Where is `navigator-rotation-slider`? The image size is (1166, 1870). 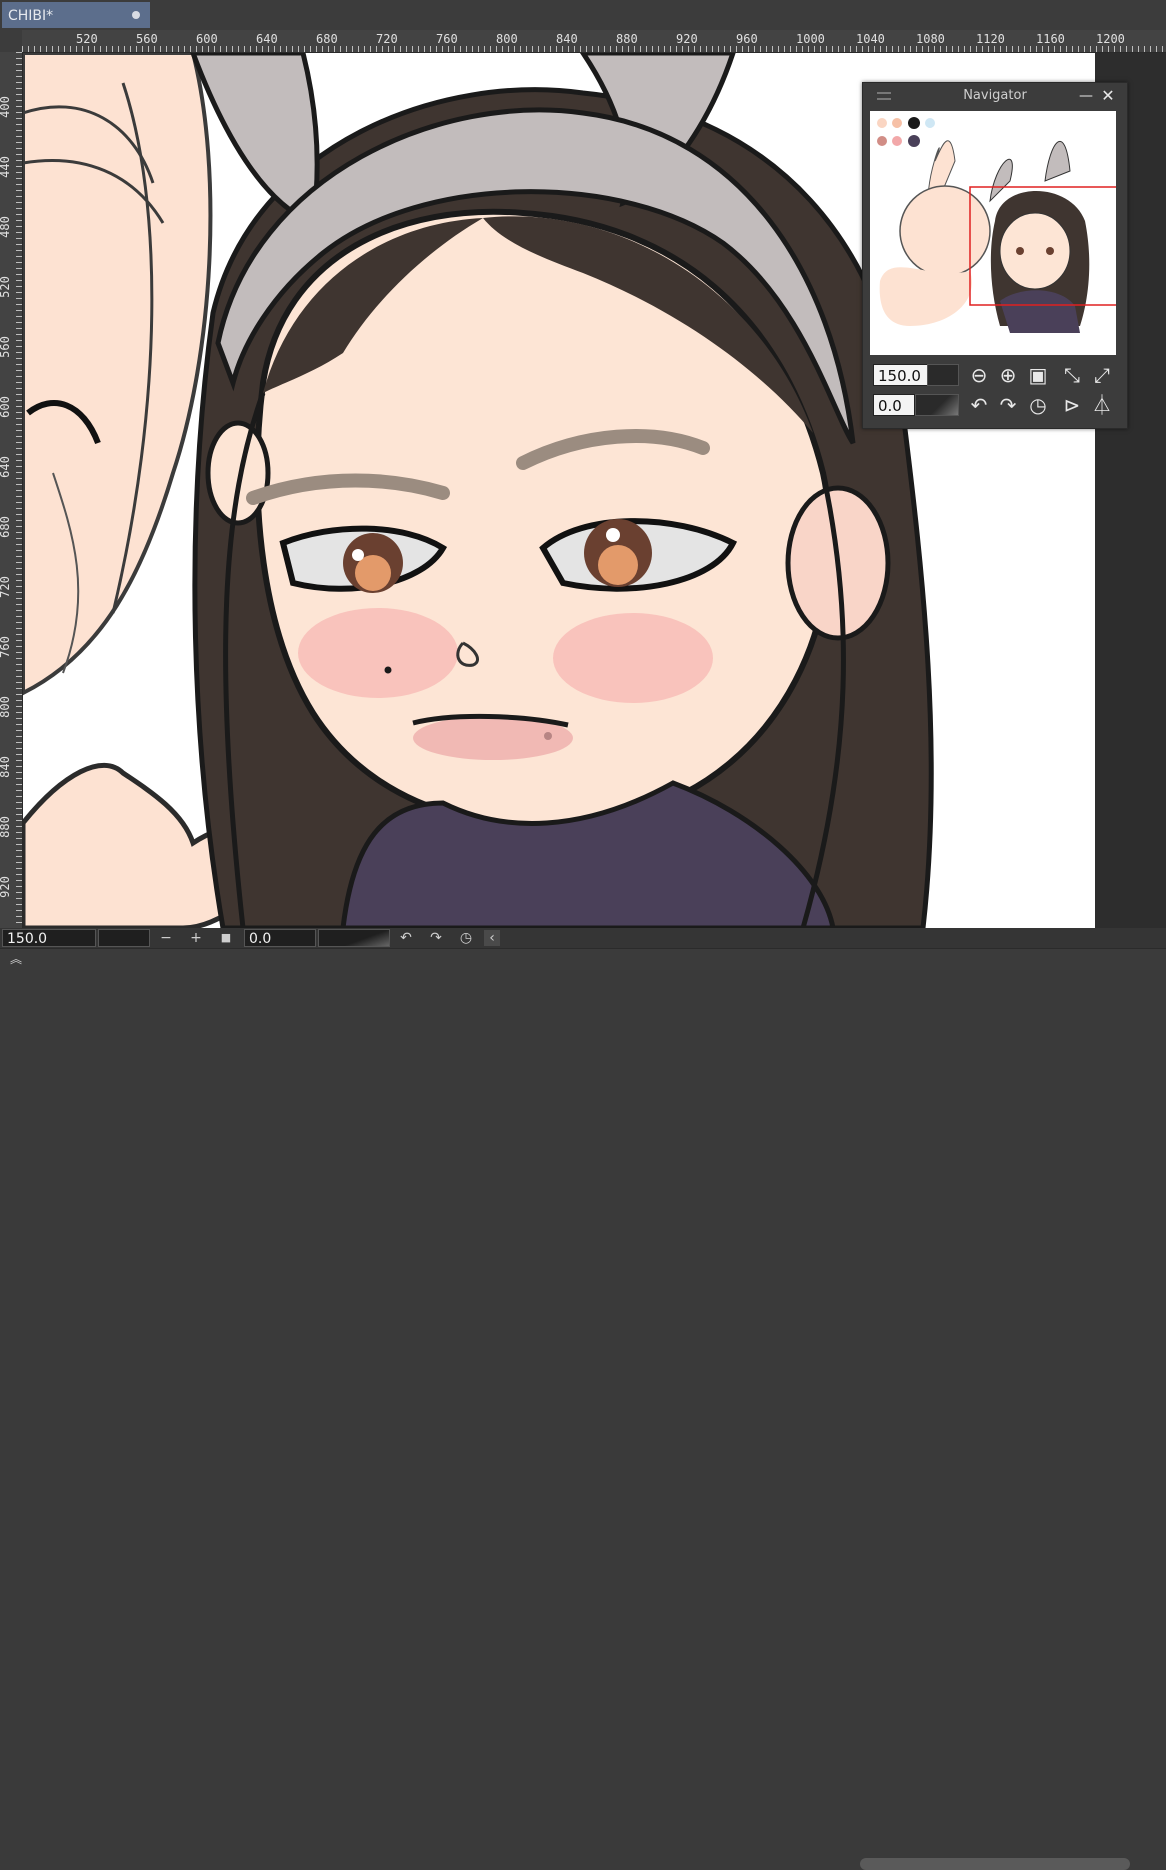 navigator-rotation-slider is located at coordinates (937, 405).